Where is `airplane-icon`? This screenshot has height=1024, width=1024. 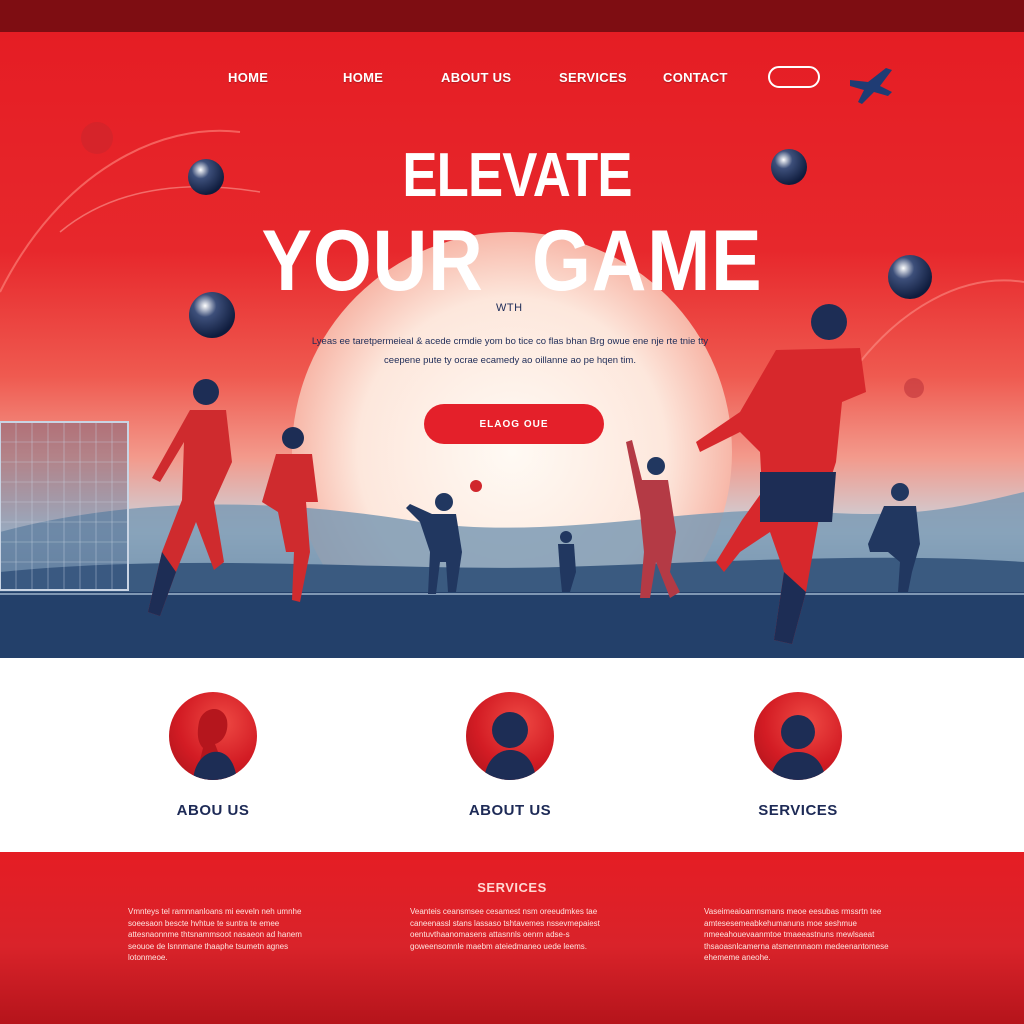
airplane-icon is located at coordinates (871, 86).